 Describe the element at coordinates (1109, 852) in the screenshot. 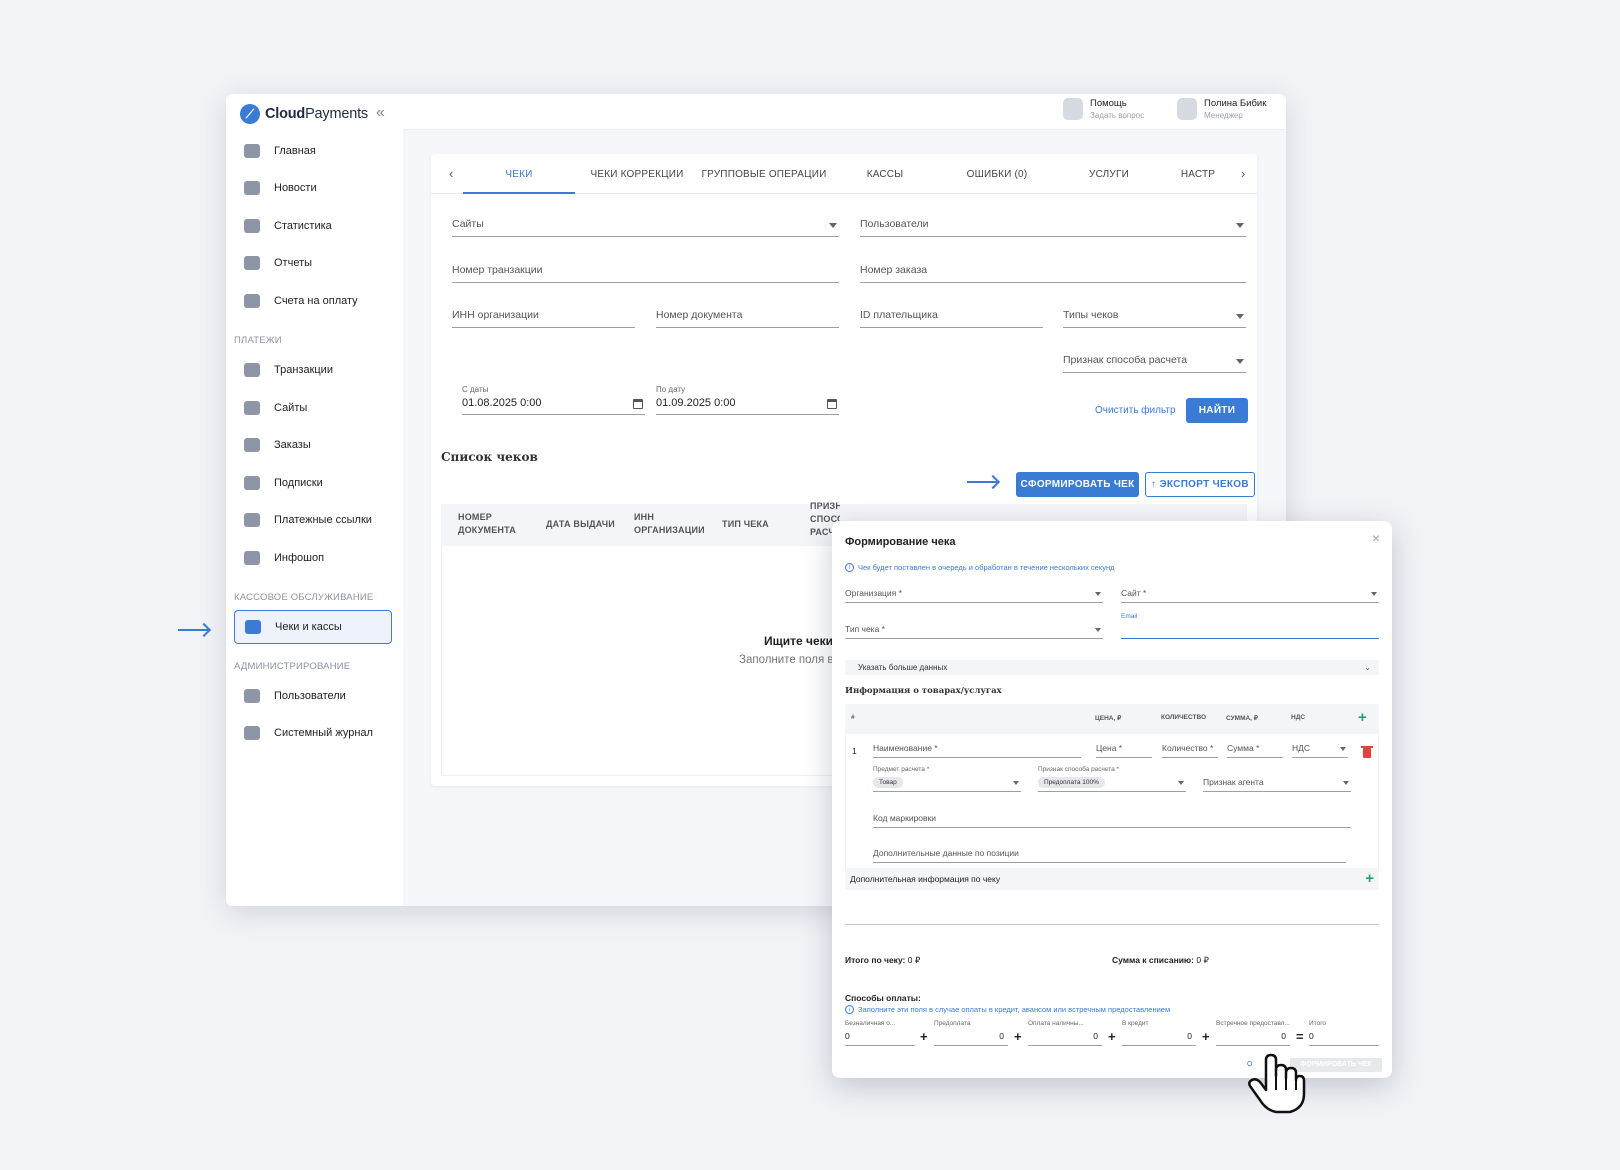

I see `position-extra-input: Дополнительные данные по позиции` at that location.